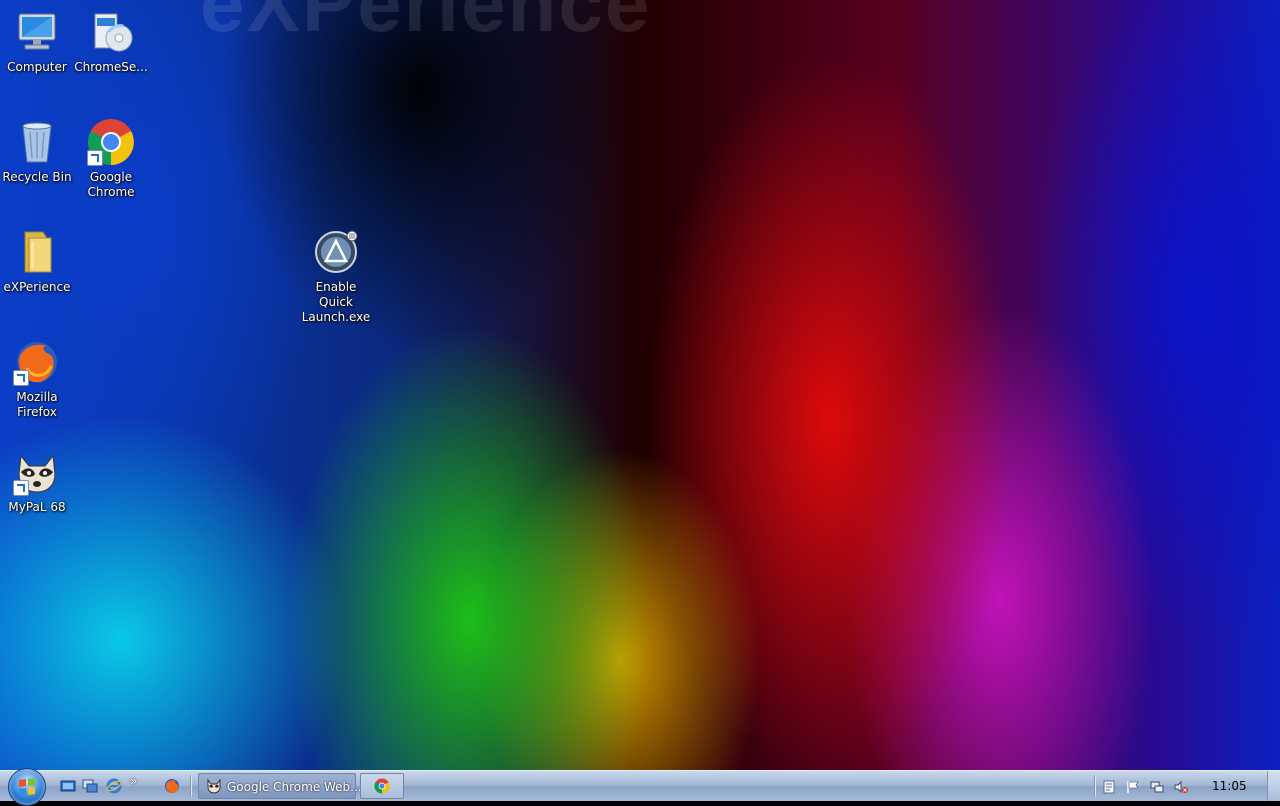 Image resolution: width=1280 pixels, height=806 pixels. I want to click on volume-muted-icon, so click(1181, 786).